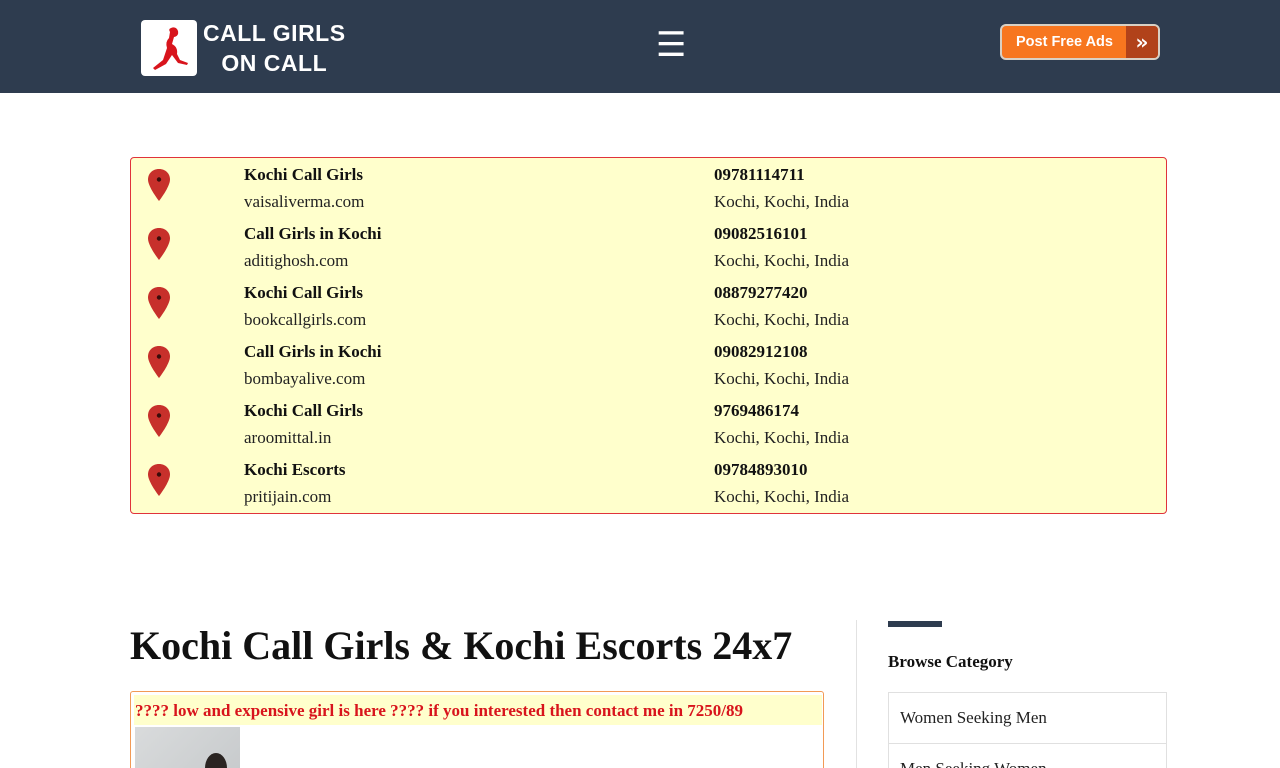  I want to click on listing-phone: 9769486174, so click(756, 411).